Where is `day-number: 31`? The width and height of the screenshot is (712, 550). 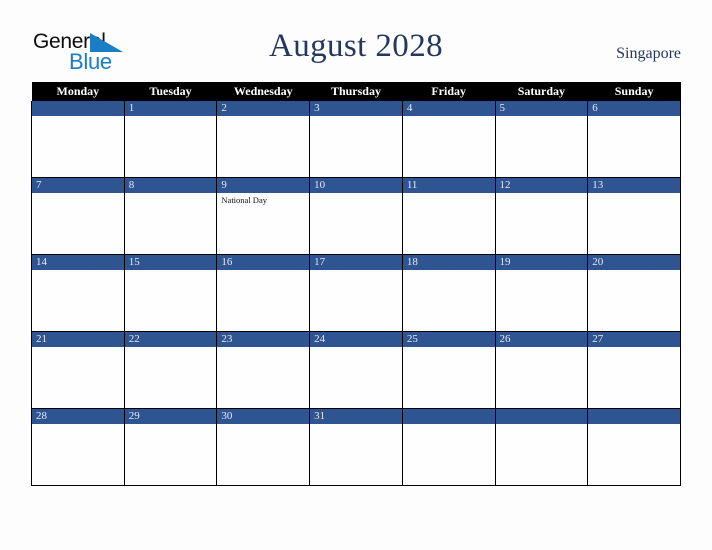
day-number: 31 is located at coordinates (356, 416).